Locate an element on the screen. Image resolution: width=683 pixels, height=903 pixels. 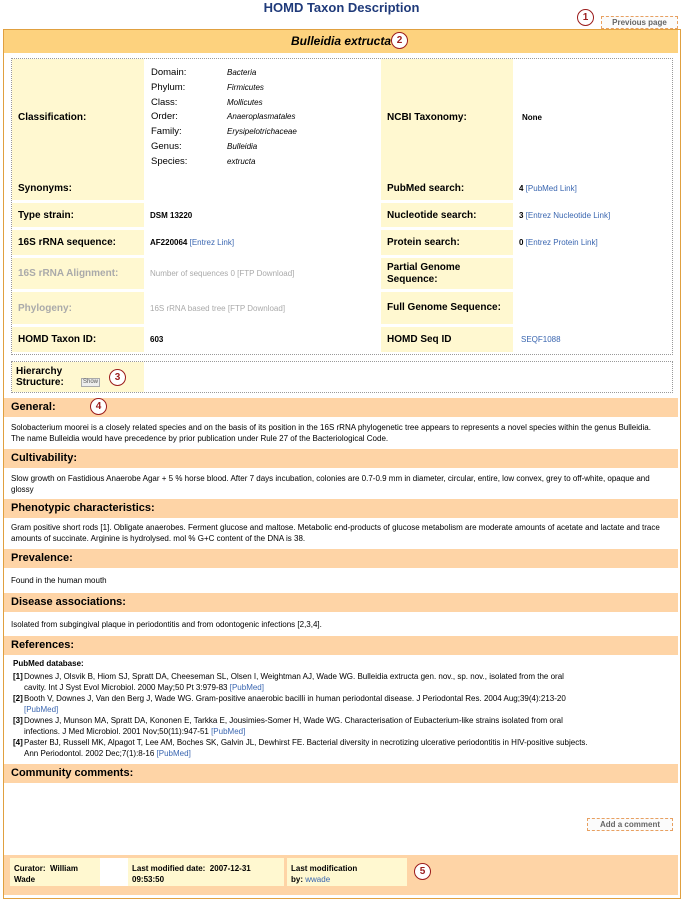
protein-search-value: 0 [Entrez Protein Link] is located at coordinates (558, 242).